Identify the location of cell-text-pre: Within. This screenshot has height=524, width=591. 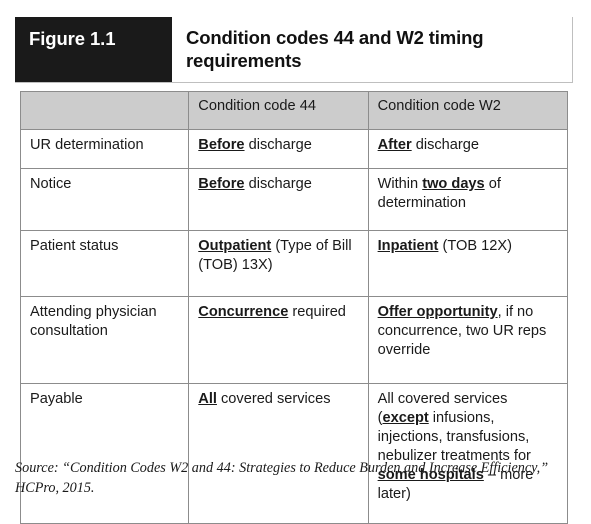
(400, 184).